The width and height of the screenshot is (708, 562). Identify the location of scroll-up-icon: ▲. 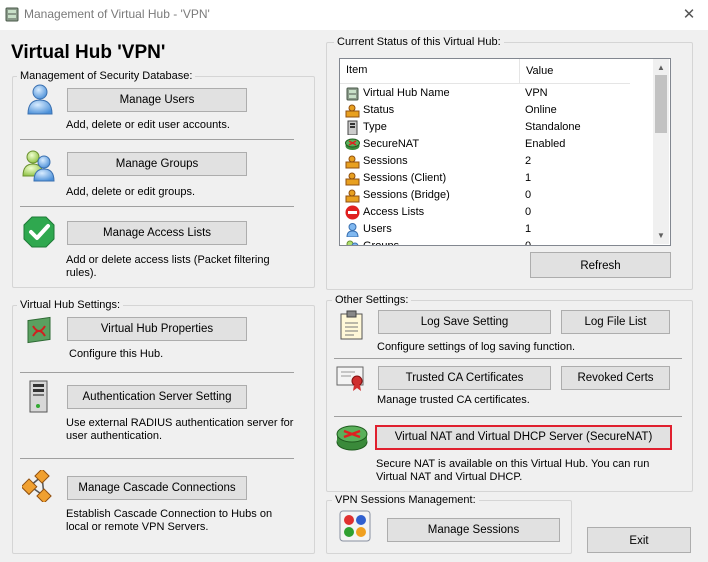
(661, 67).